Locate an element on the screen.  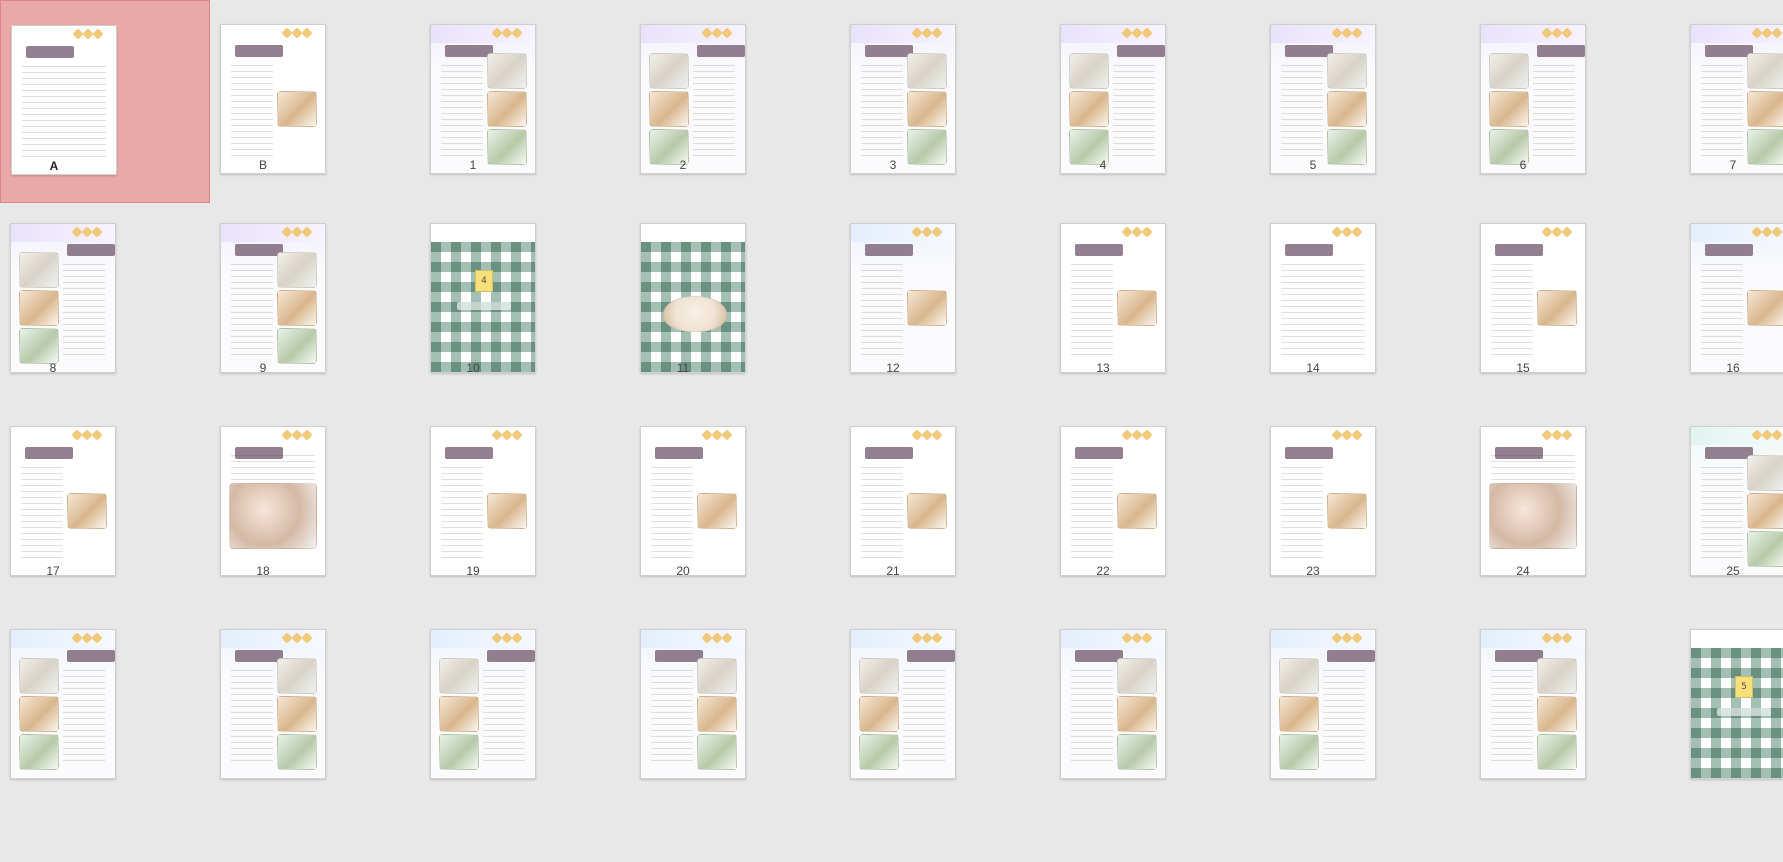
page-thumbnail-cell: 9 is located at coordinates (315, 304).